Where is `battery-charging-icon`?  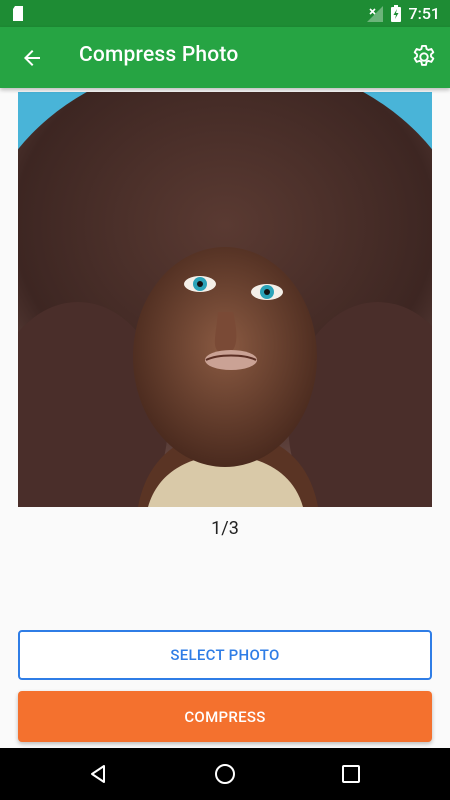
battery-charging-icon is located at coordinates (395, 13).